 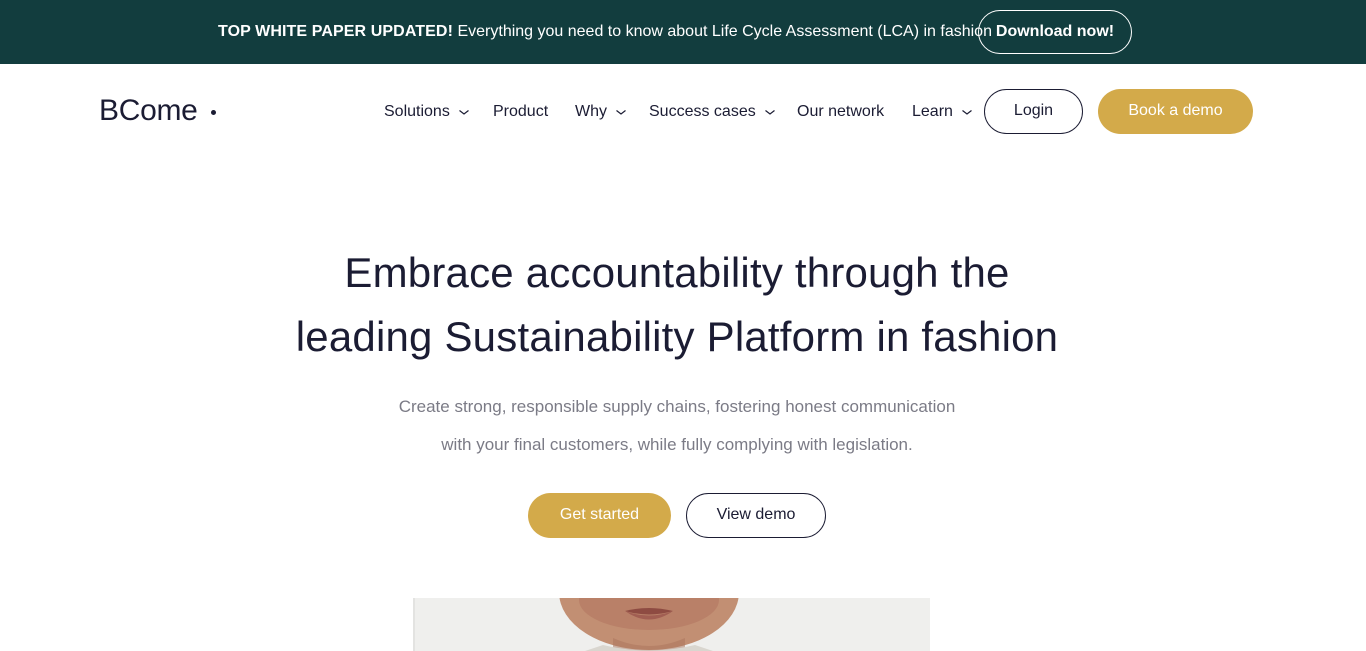 I want to click on hero-photo-lips, so click(x=649, y=624).